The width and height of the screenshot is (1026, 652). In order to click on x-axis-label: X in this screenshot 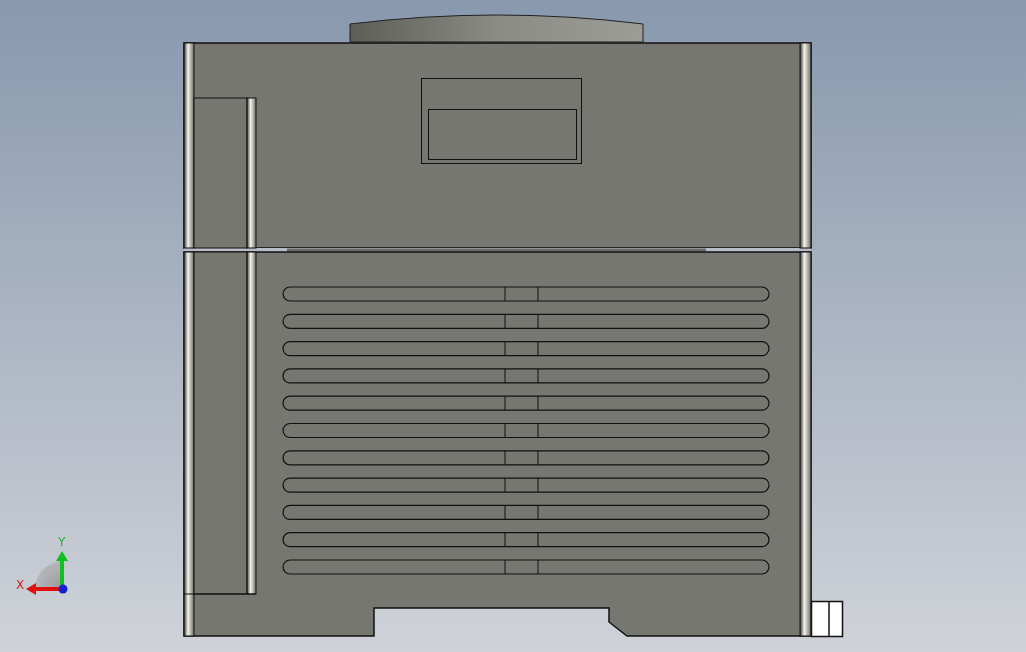, I will do `click(20, 585)`.